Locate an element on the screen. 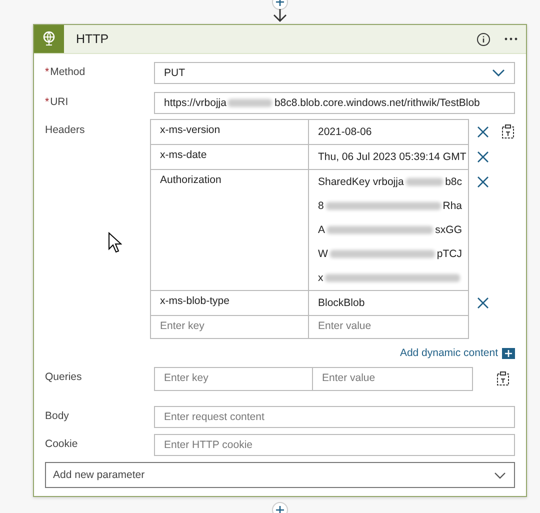 The image size is (540, 513). header-key-cell: x-ms-version is located at coordinates (229, 132).